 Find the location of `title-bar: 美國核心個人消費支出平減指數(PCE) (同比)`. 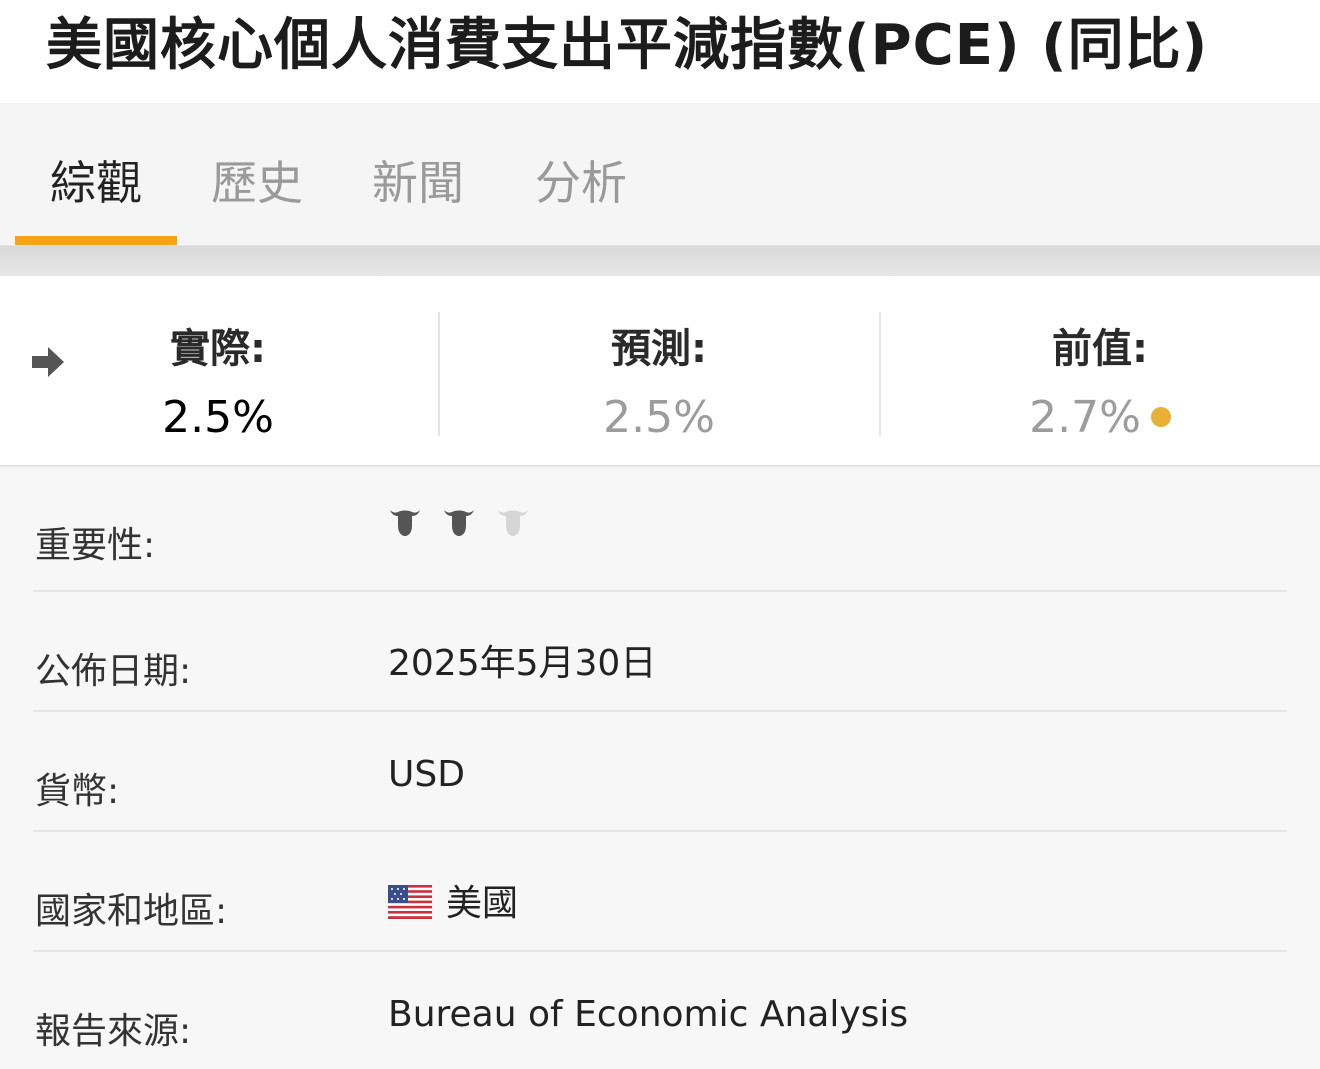

title-bar: 美國核心個人消費支出平減指數(PCE) (同比) is located at coordinates (660, 51).